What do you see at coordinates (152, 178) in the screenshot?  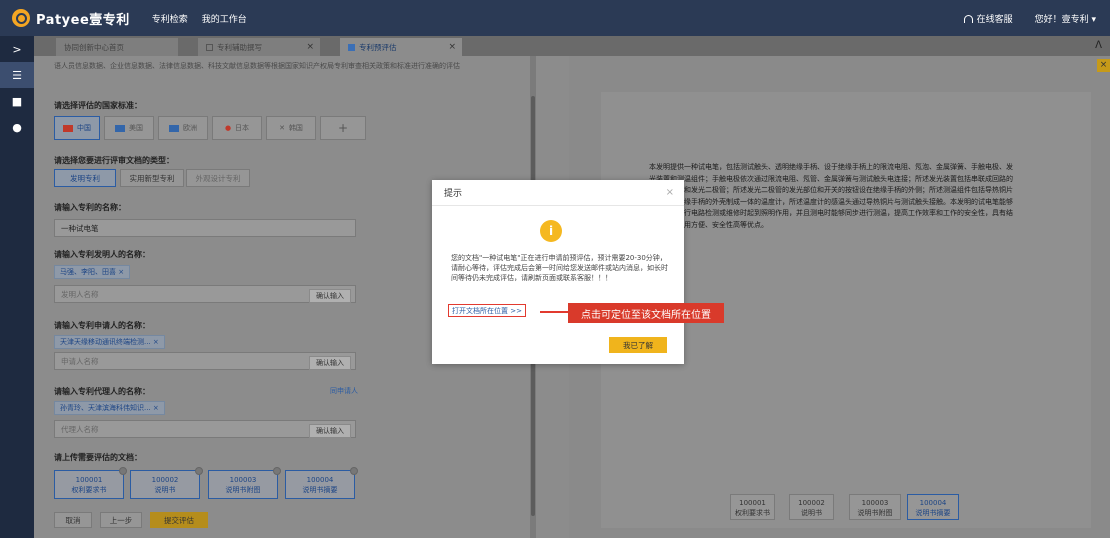 I see `type-utility-model: 实用新型专利` at bounding box center [152, 178].